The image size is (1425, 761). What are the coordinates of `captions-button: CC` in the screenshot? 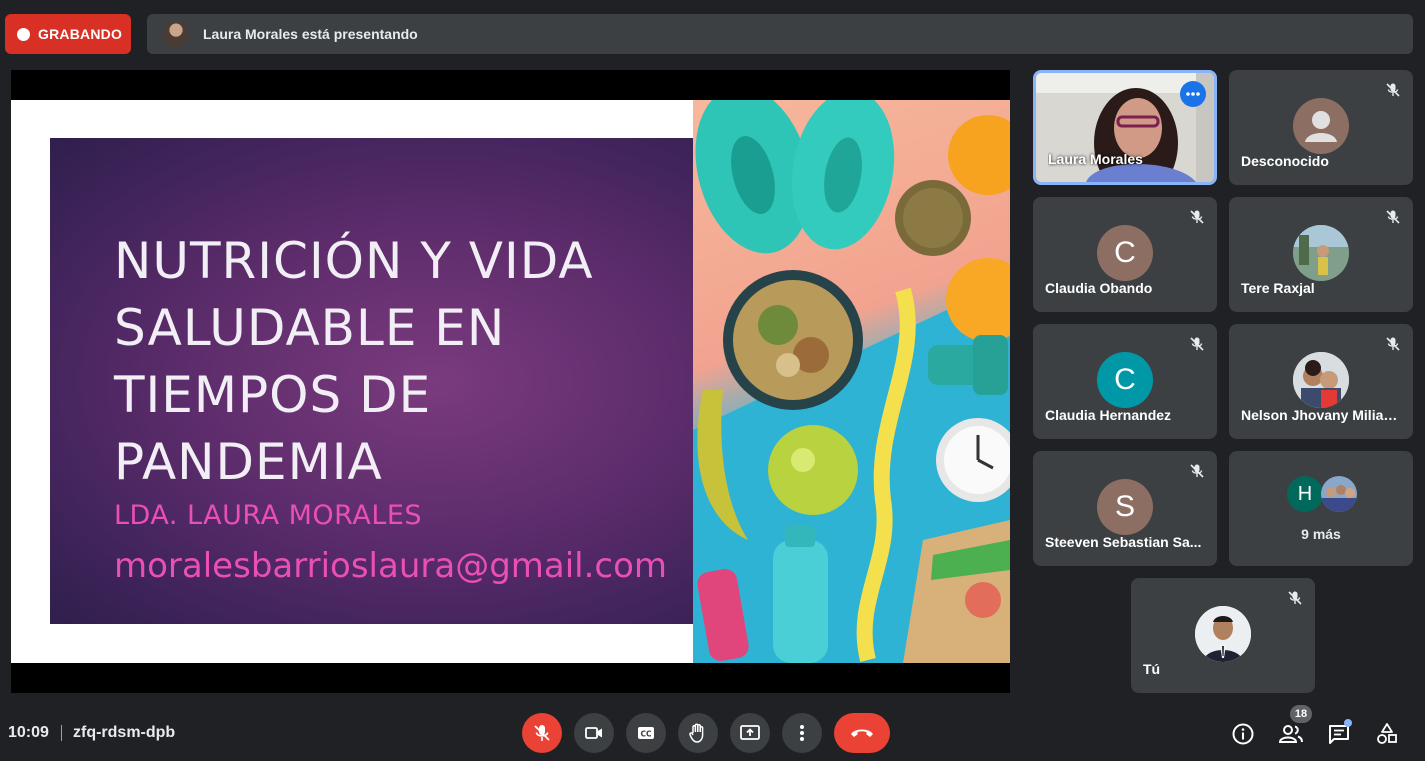 It's located at (646, 733).